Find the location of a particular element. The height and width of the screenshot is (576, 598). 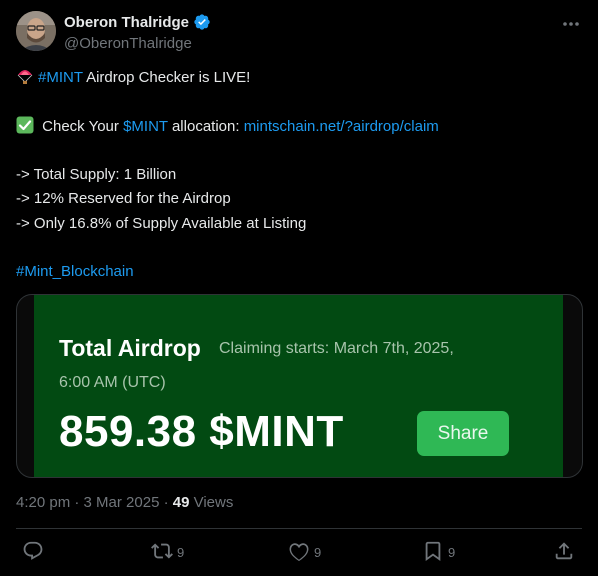

repost-icon is located at coordinates (162, 552).